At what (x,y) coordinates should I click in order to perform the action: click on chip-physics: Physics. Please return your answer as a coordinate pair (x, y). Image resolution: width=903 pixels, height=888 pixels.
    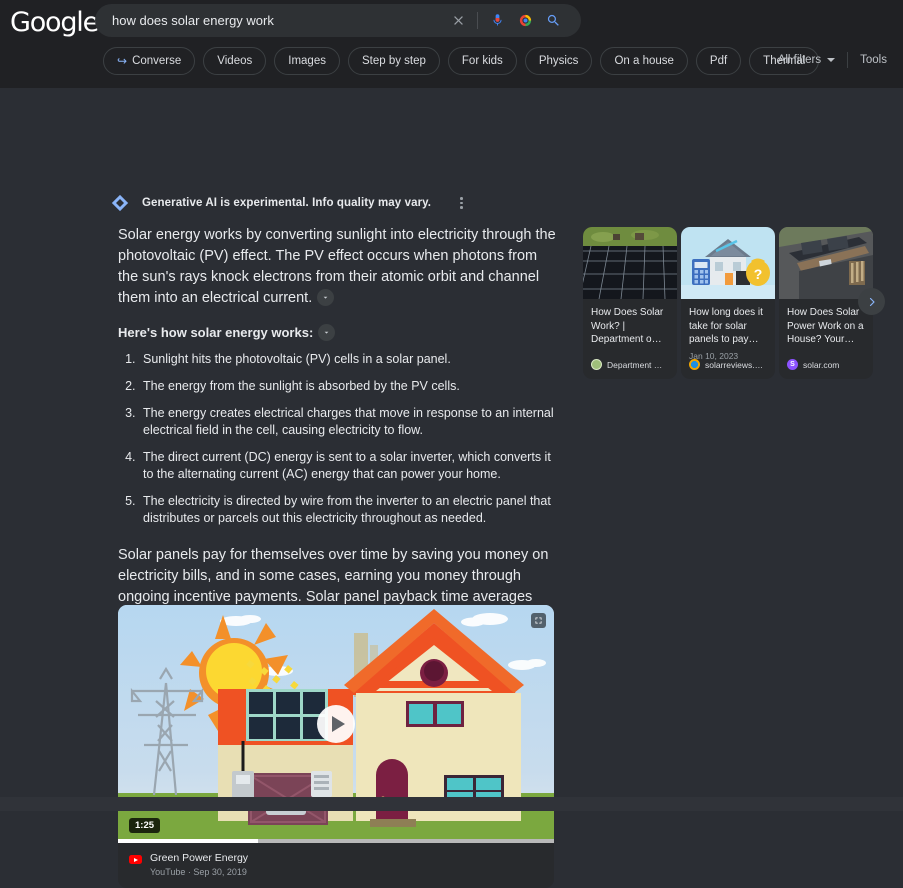
    Looking at the image, I should click on (558, 61).